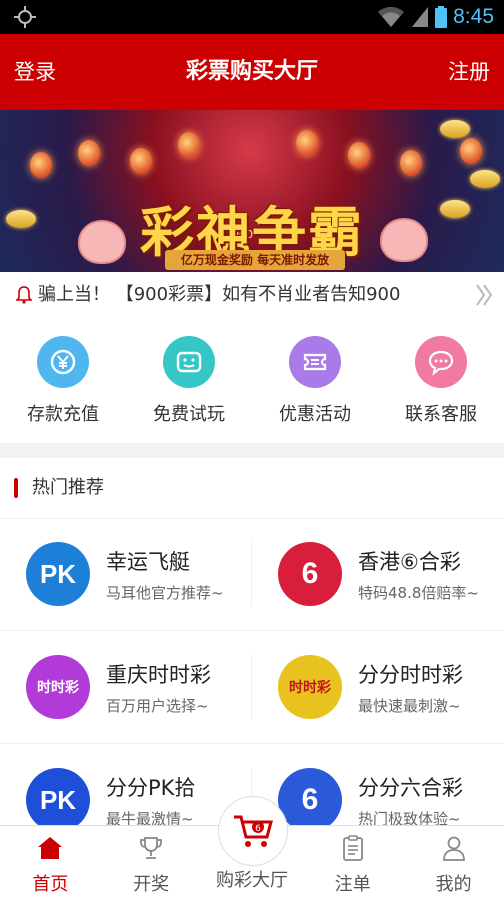  What do you see at coordinates (391, 16) in the screenshot?
I see `wifi-icon` at bounding box center [391, 16].